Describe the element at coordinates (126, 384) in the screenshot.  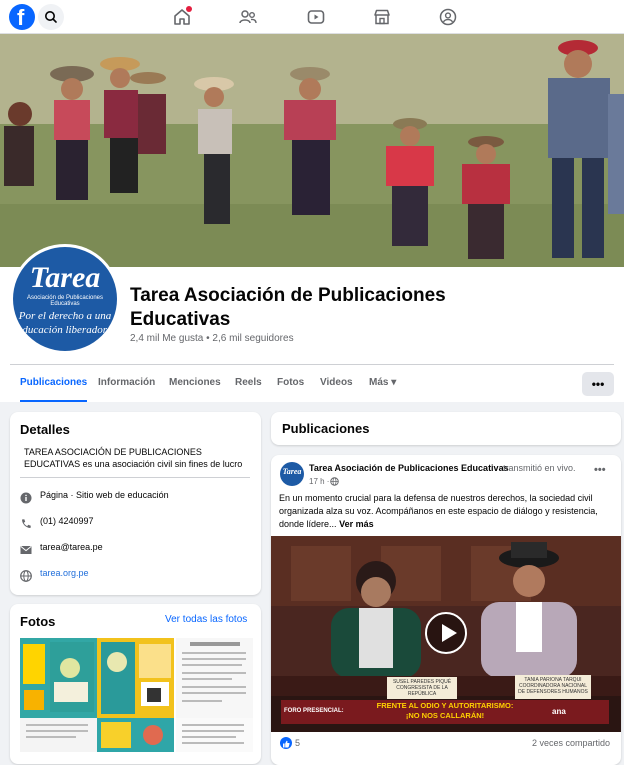
I see `tab-informacion: Información` at that location.